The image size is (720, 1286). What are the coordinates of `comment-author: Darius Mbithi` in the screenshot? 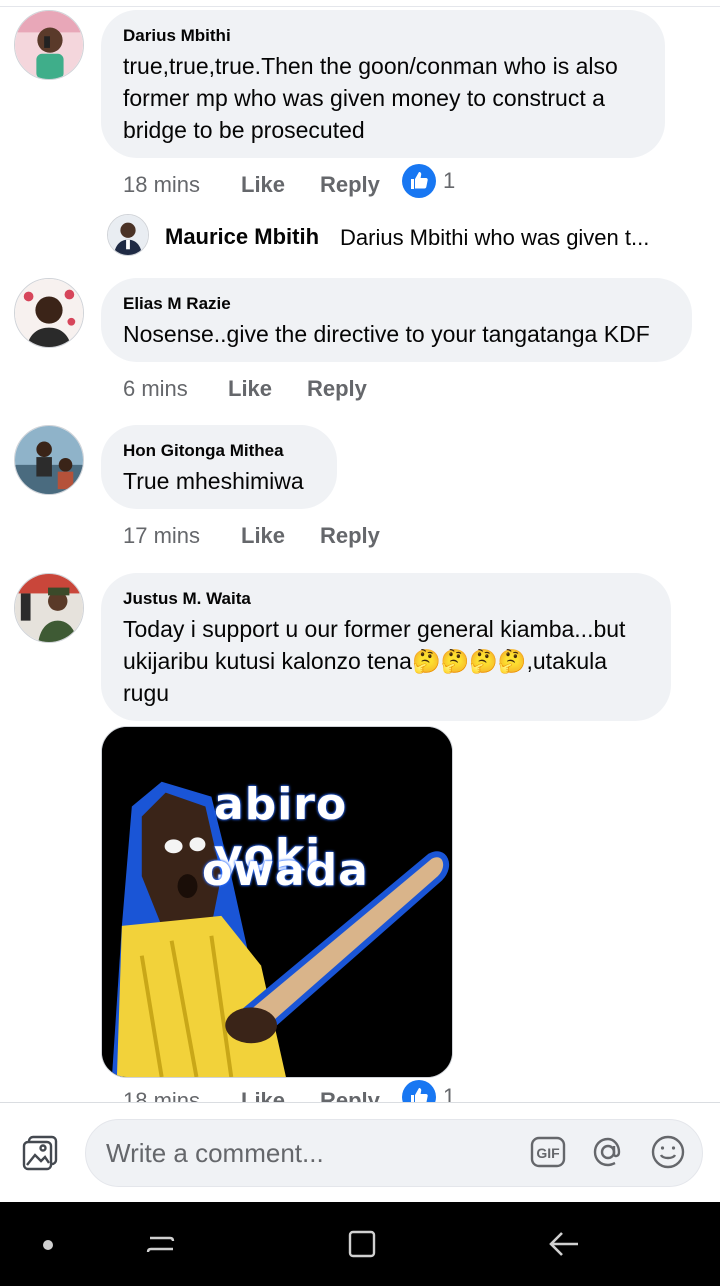 It's located at (383, 36).